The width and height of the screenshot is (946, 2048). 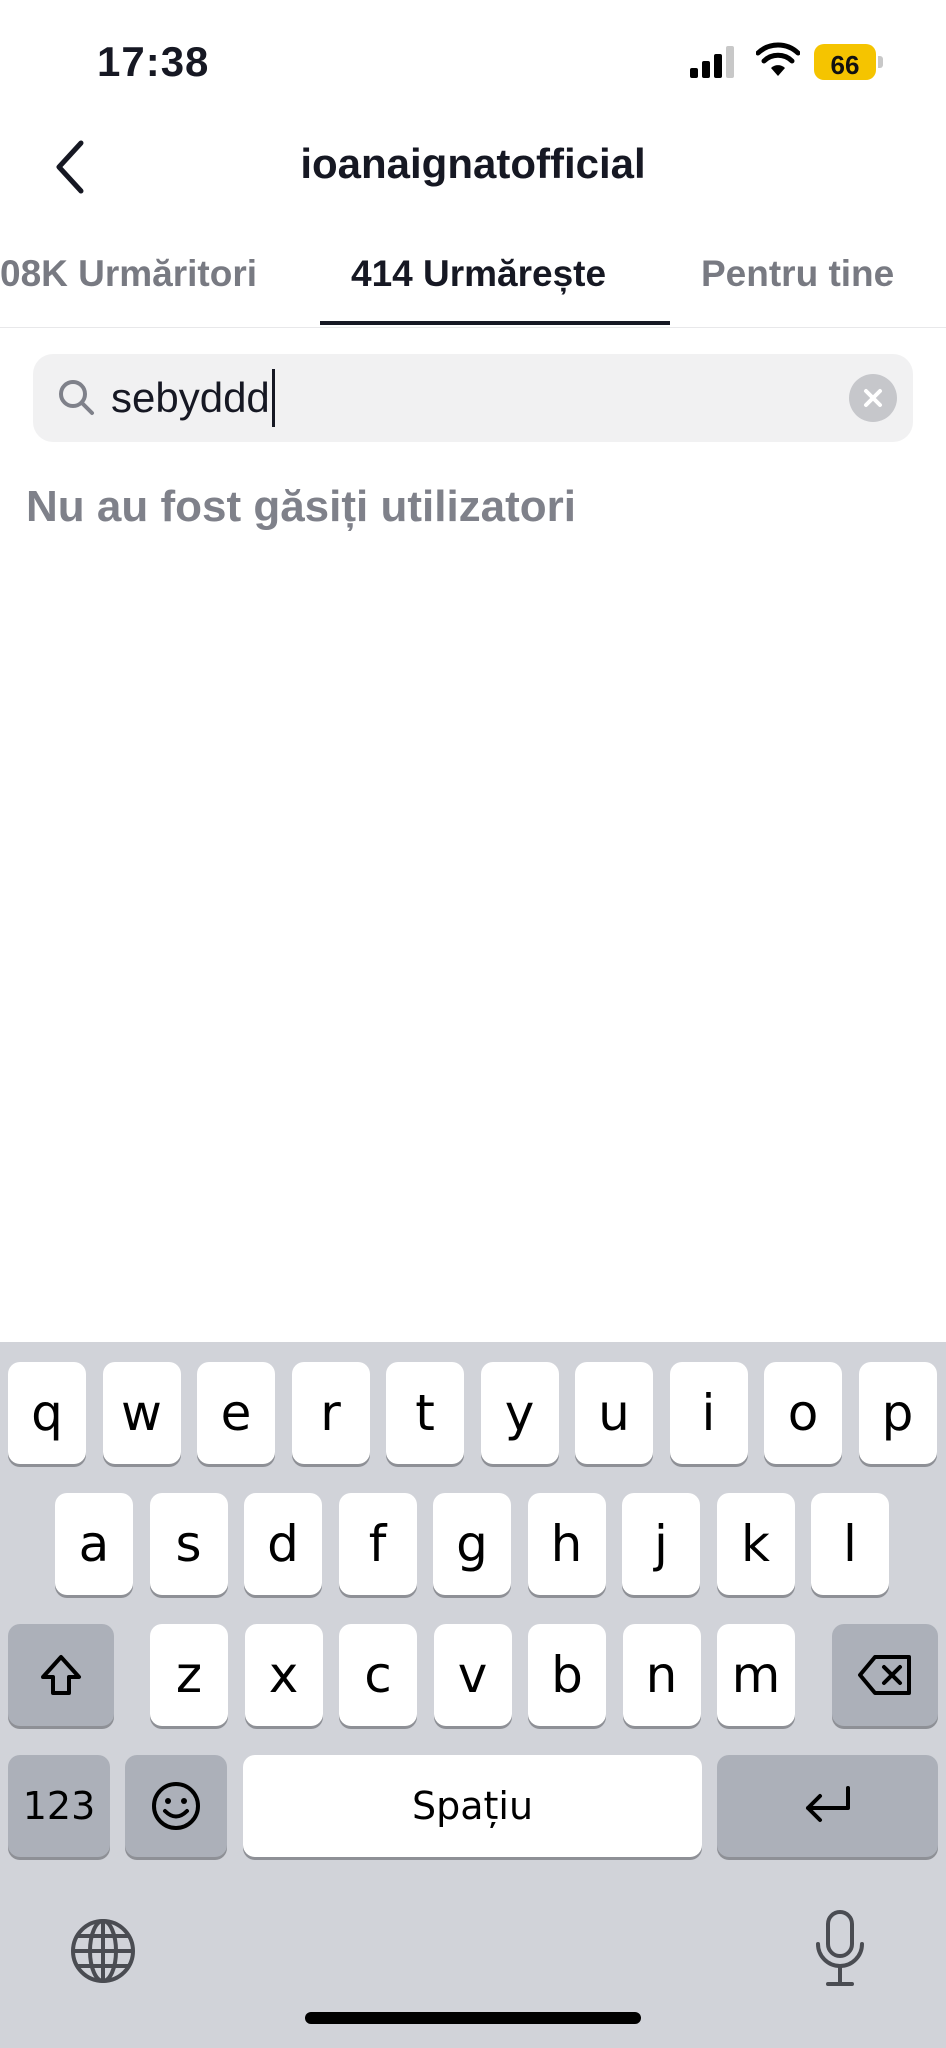 What do you see at coordinates (283, 1544) in the screenshot?
I see `key-d: d` at bounding box center [283, 1544].